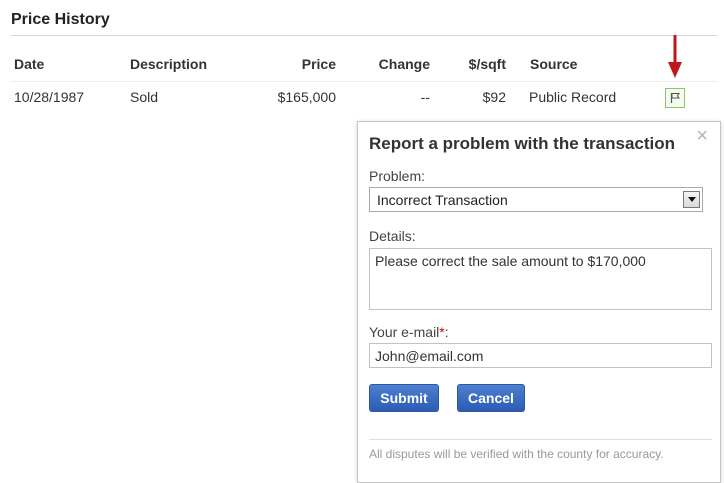  Describe the element at coordinates (364, 81) in the screenshot. I see `header-divider` at that location.